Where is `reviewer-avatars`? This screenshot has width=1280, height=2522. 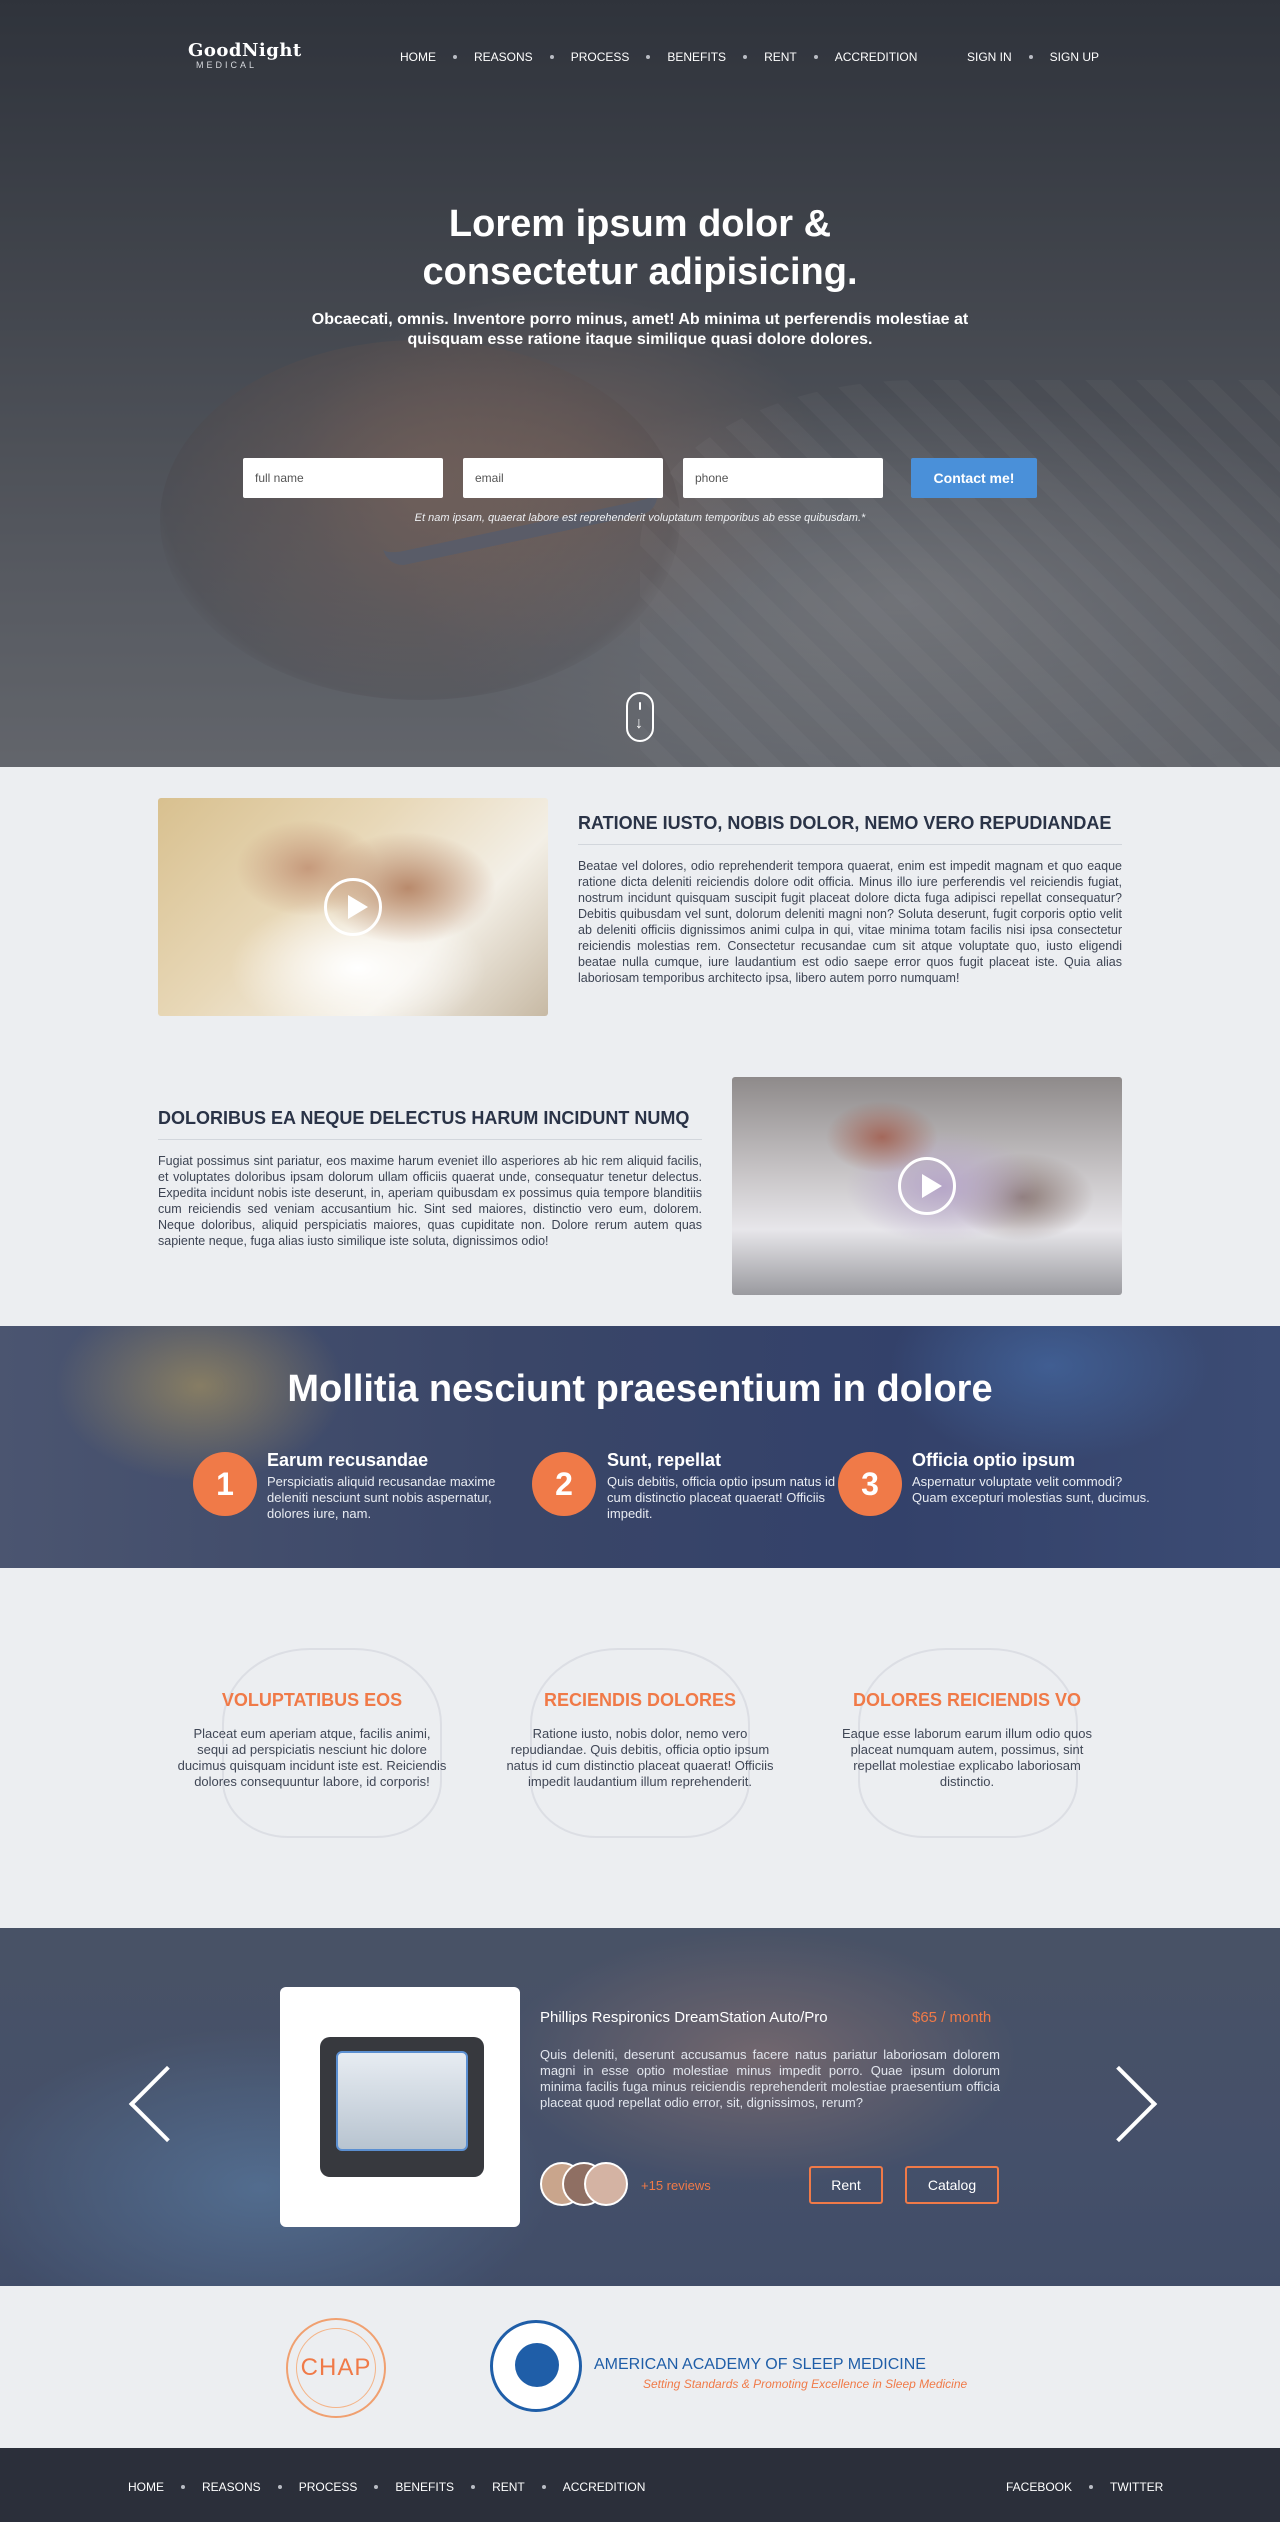 reviewer-avatars is located at coordinates (585, 2185).